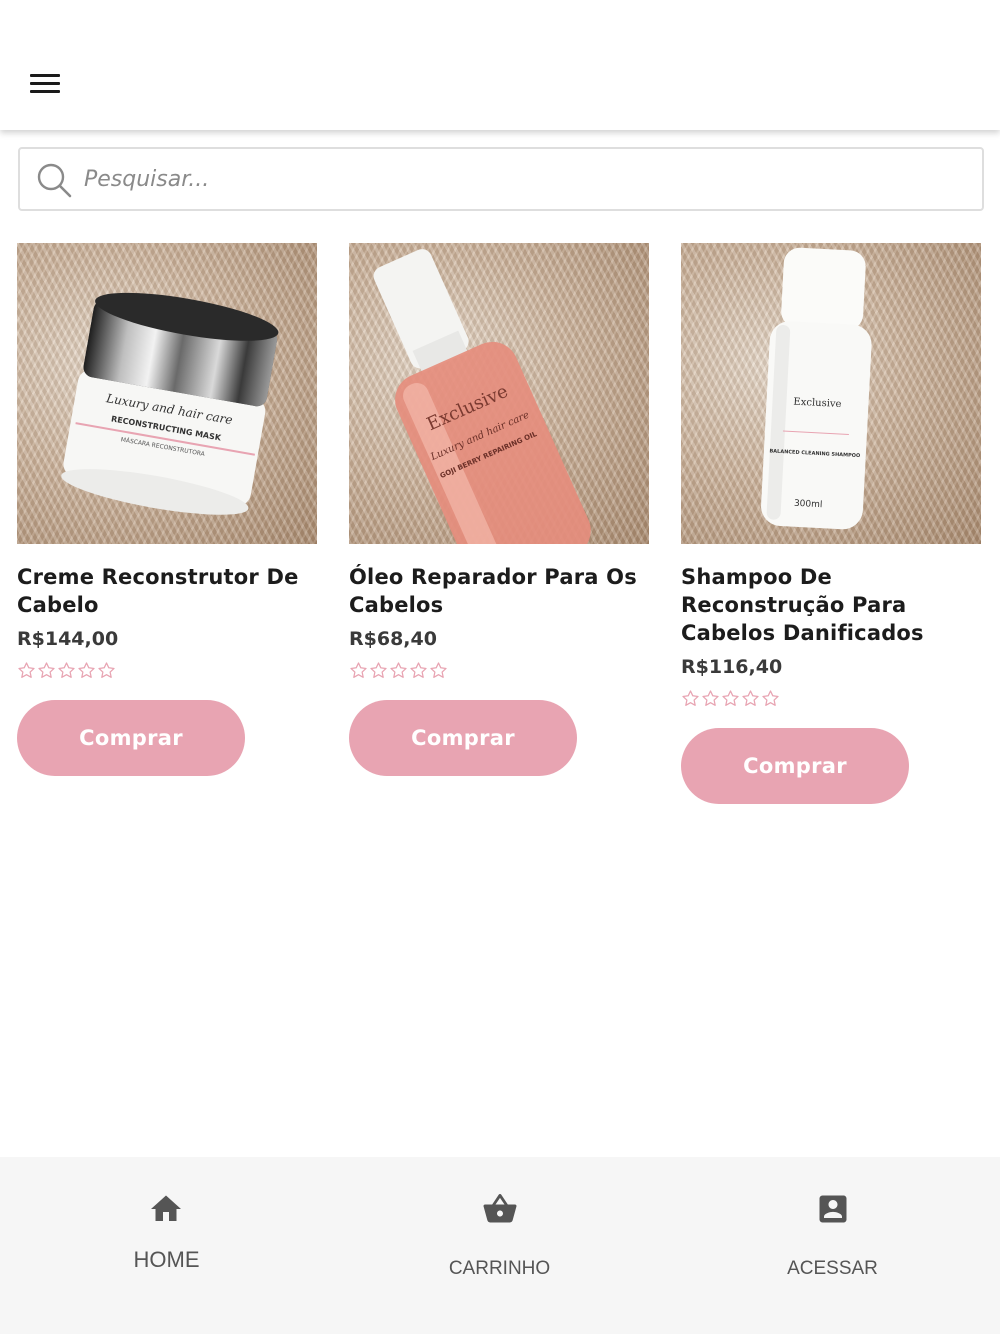  Describe the element at coordinates (499, 1268) in the screenshot. I see `nav-label: CARRINHO` at that location.